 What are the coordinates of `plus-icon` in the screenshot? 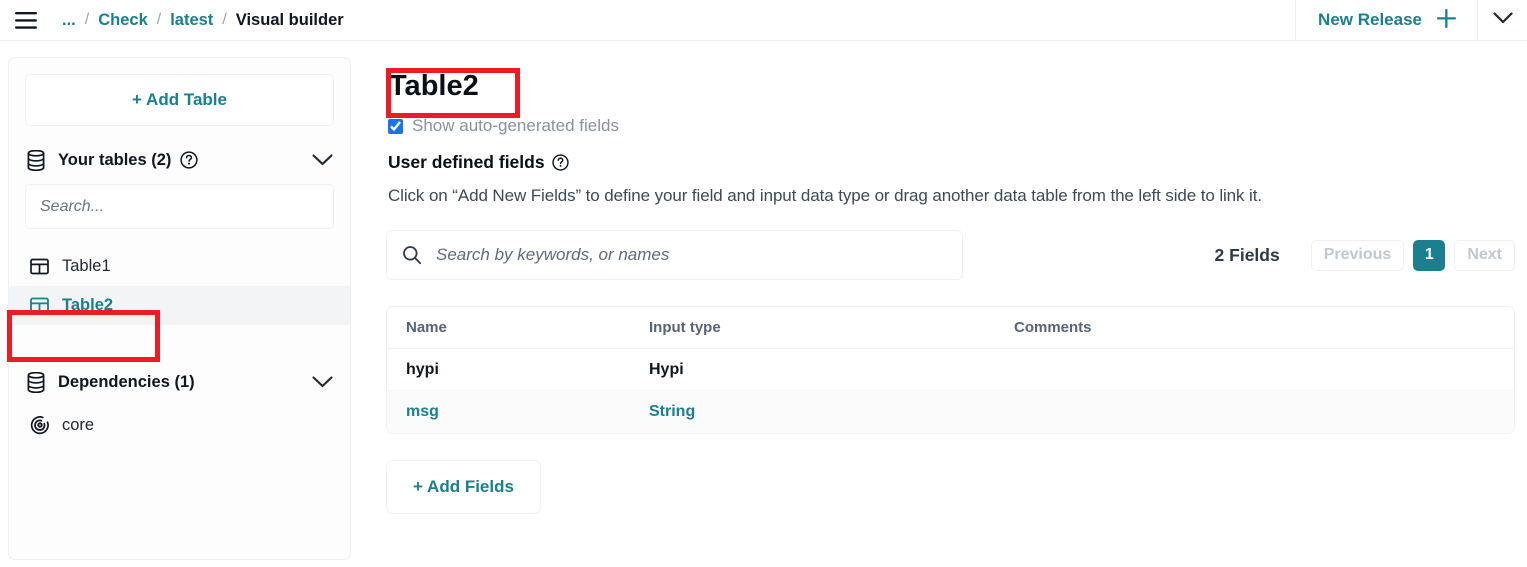 It's located at (1446, 20).